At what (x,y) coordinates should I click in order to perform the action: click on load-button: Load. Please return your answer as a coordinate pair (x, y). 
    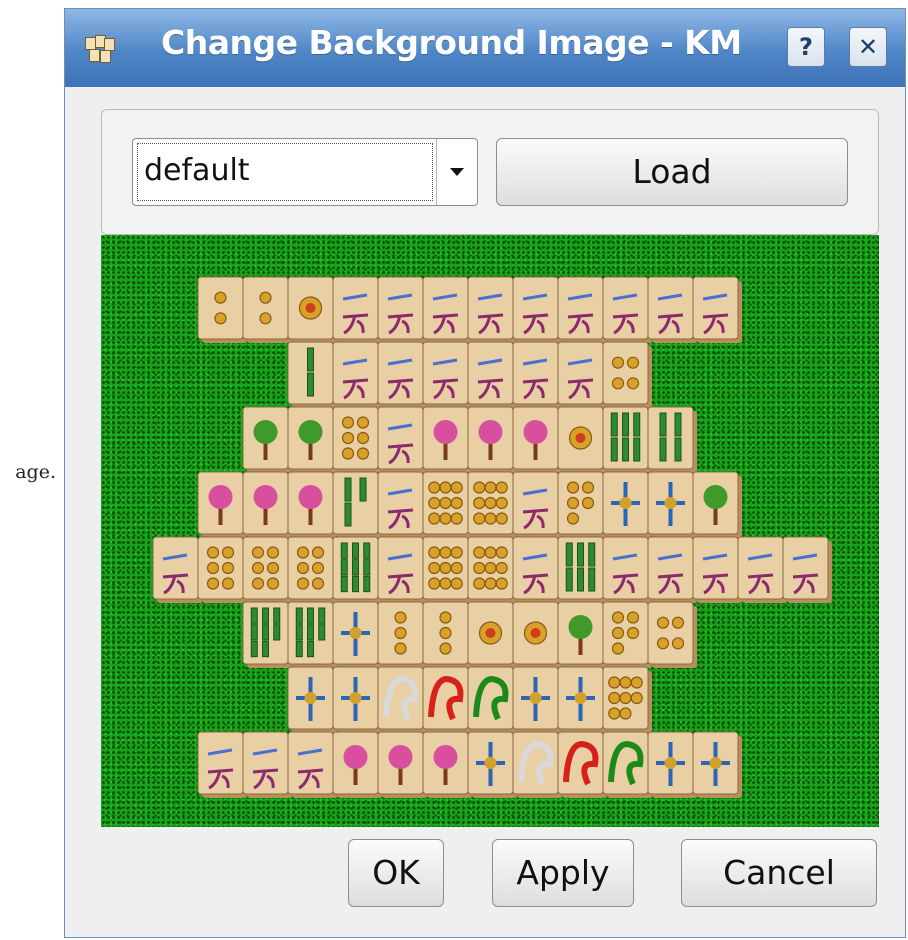
    Looking at the image, I should click on (672, 172).